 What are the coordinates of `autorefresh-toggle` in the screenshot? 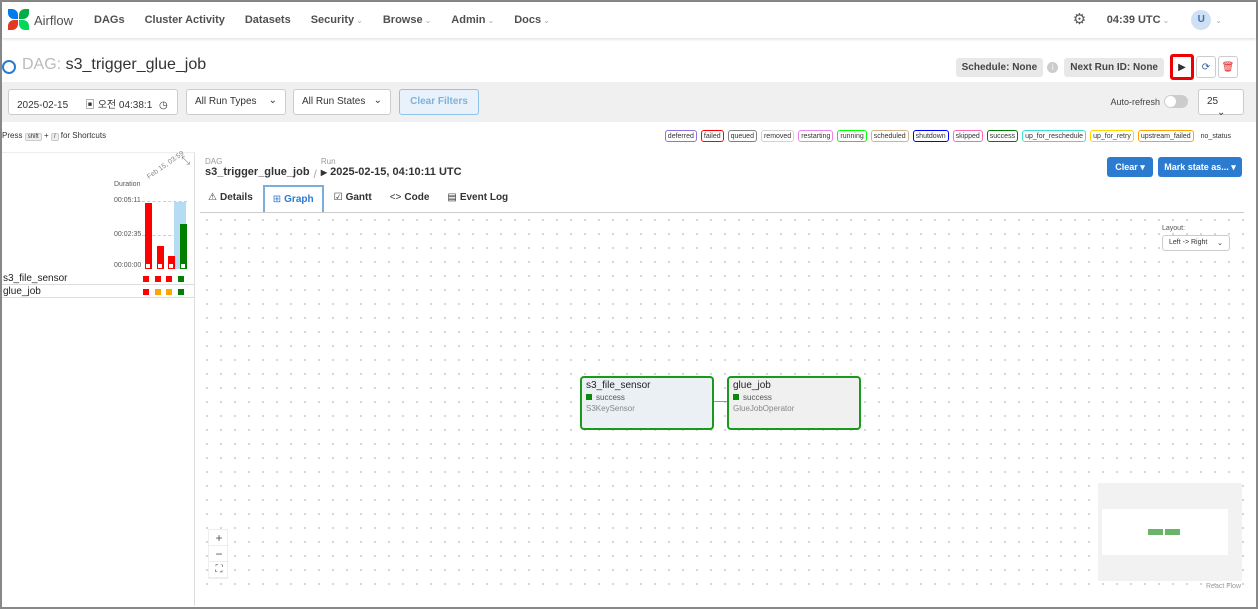 It's located at (1176, 101).